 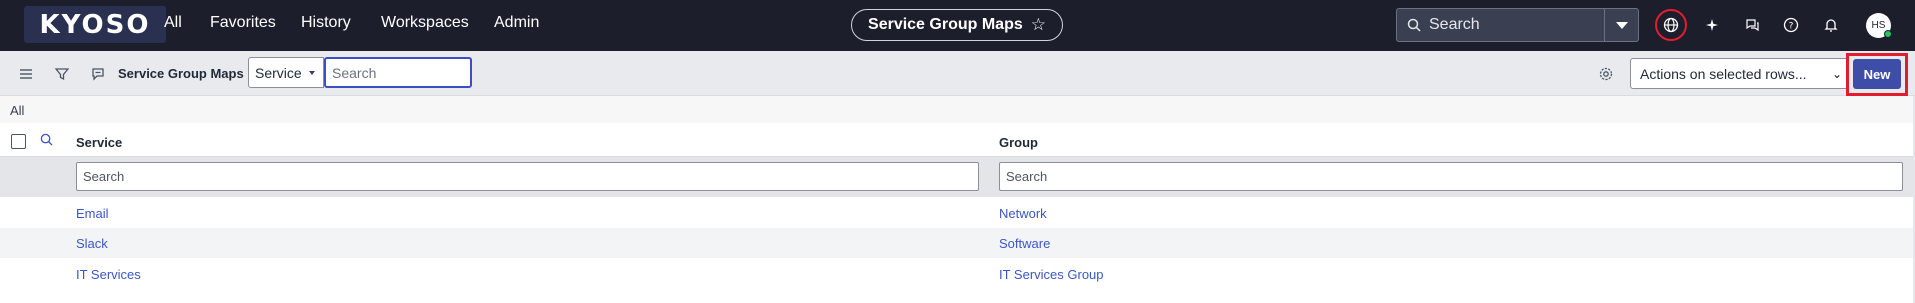 I want to click on nav-item-workspaces: Workspaces, so click(x=425, y=23).